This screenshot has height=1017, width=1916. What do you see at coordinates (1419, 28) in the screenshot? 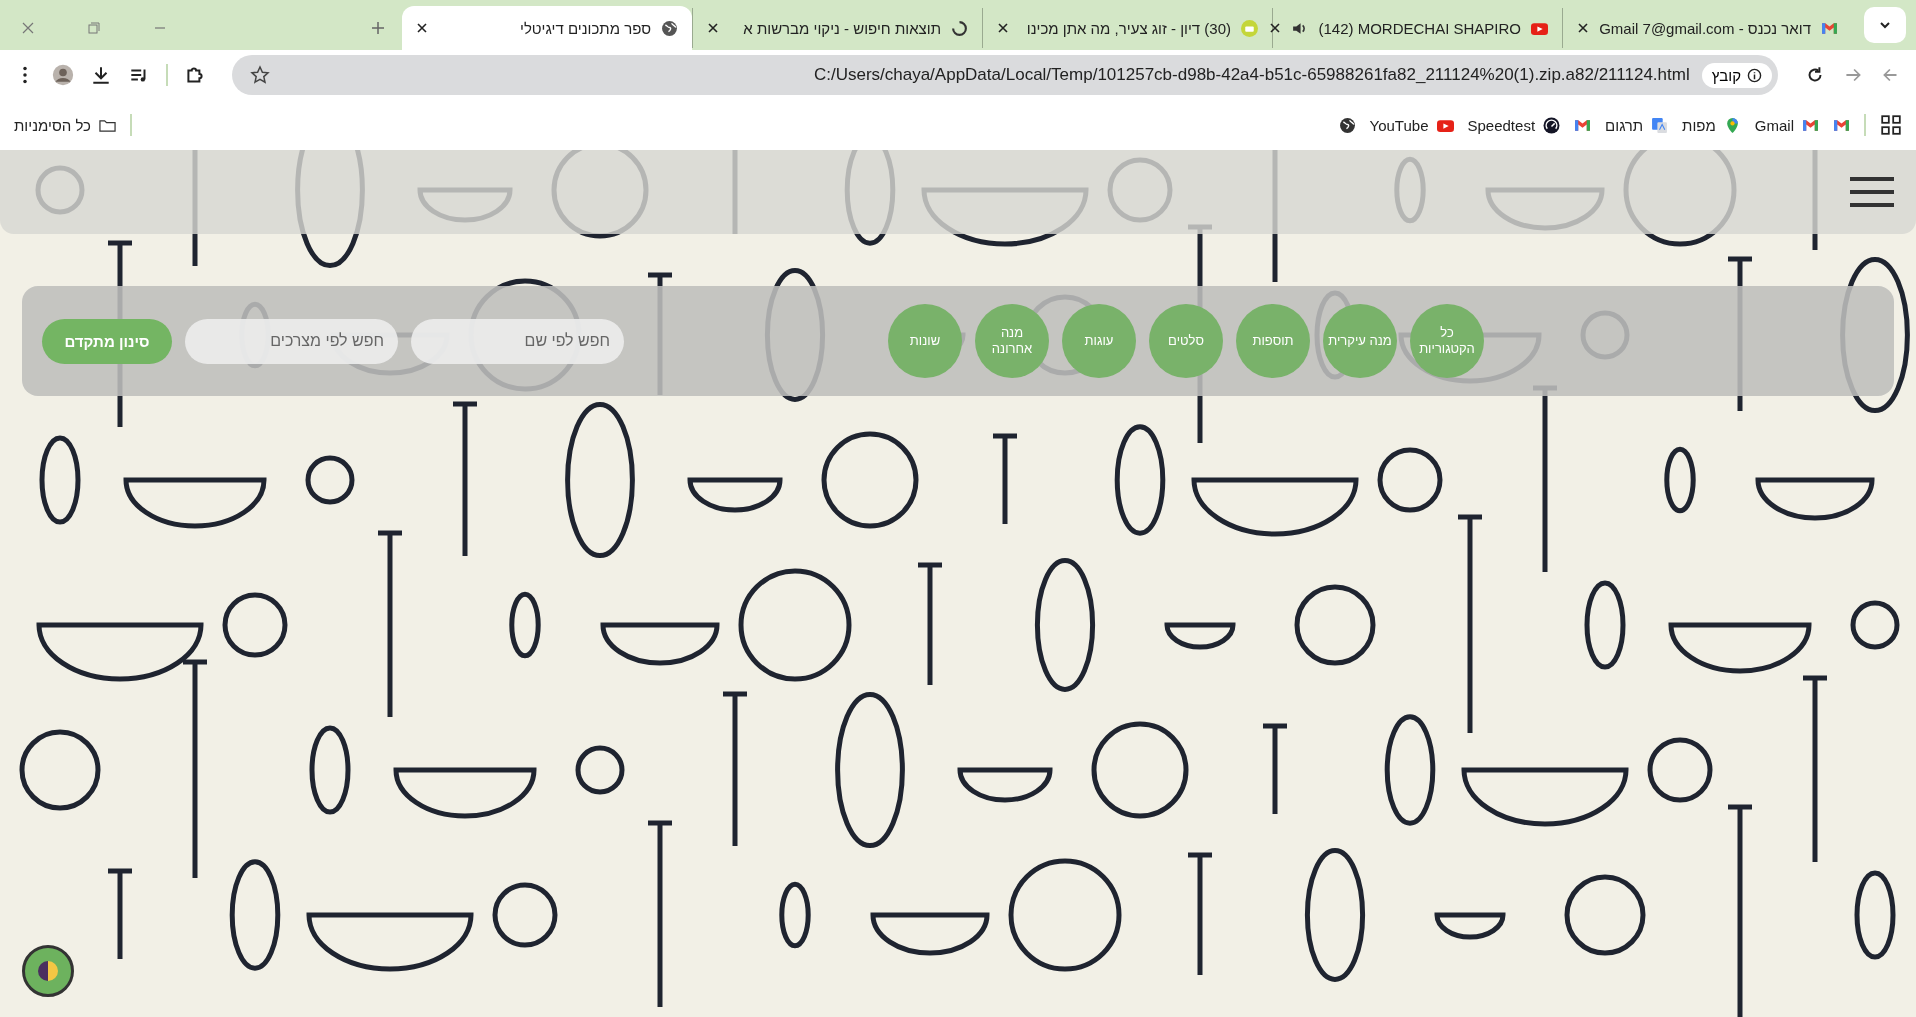
I see `tab-title: (142) MORDECHAI SHAPIRO` at bounding box center [1419, 28].